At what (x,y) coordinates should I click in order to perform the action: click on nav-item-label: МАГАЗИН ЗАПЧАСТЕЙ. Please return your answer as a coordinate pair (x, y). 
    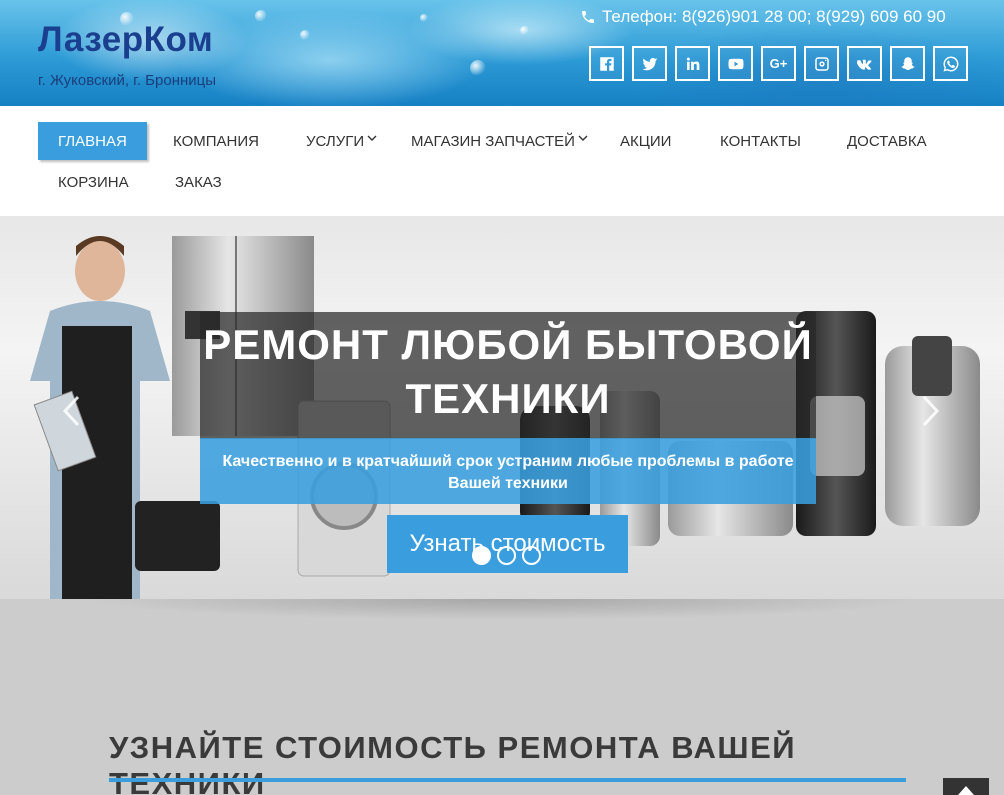
    Looking at the image, I should click on (493, 141).